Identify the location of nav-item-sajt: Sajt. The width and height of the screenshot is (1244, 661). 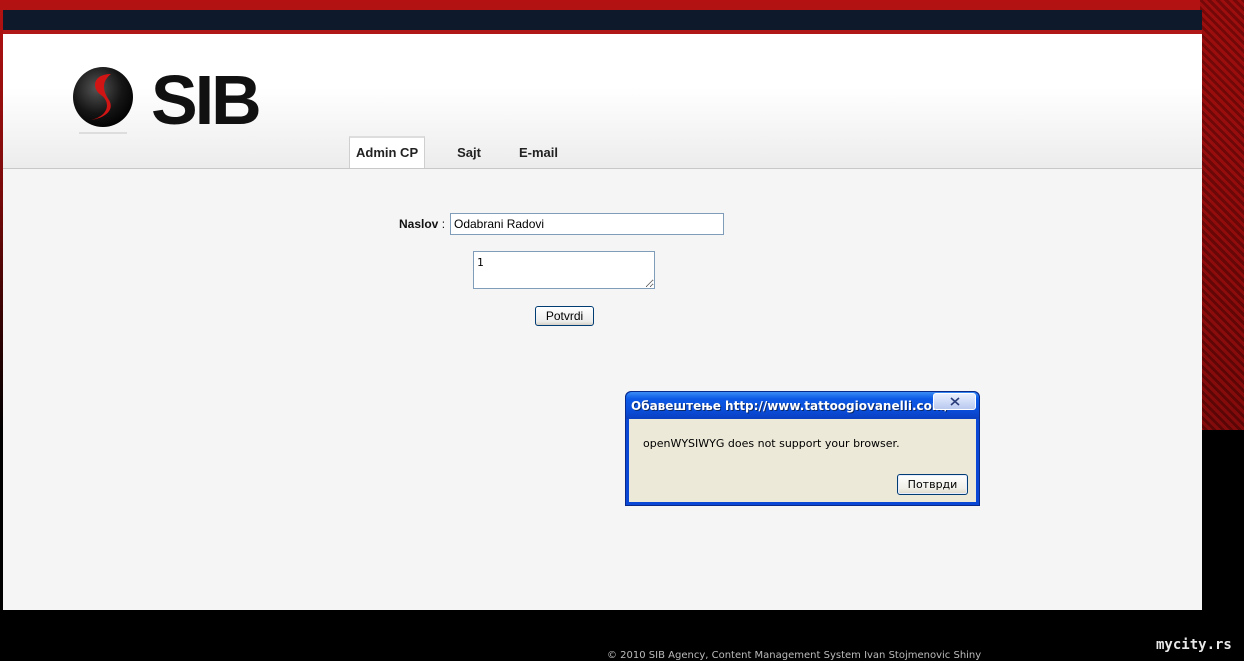
(469, 152).